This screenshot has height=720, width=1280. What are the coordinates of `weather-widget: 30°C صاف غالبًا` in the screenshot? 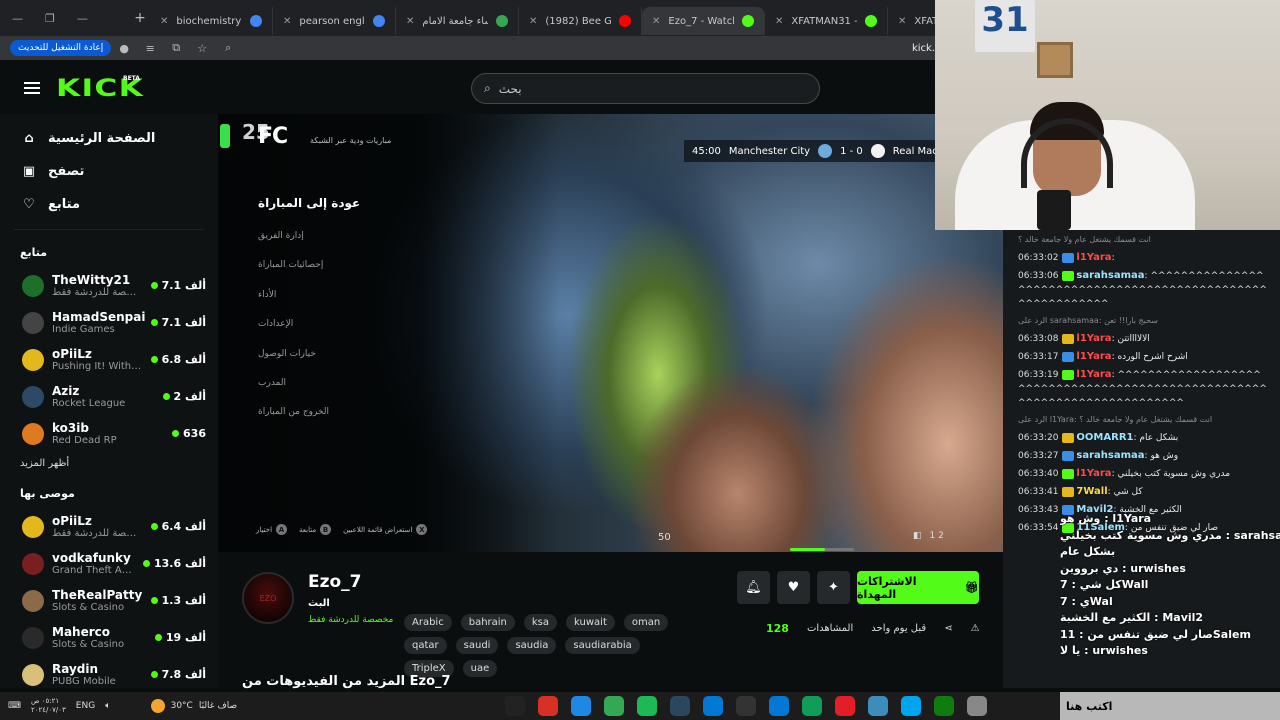 It's located at (193, 706).